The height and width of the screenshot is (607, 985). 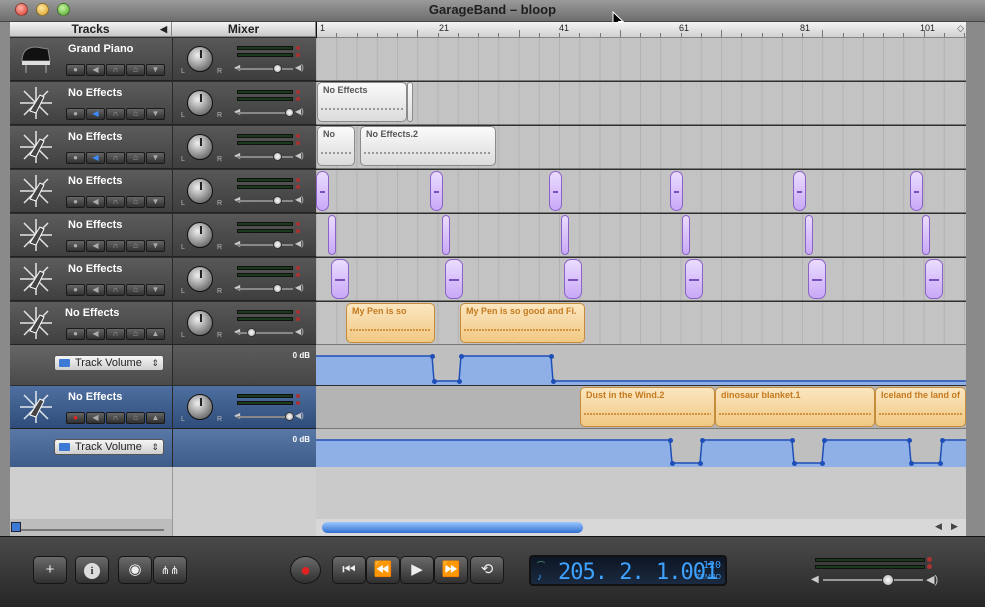 I want to click on info-button: i, so click(x=92, y=570).